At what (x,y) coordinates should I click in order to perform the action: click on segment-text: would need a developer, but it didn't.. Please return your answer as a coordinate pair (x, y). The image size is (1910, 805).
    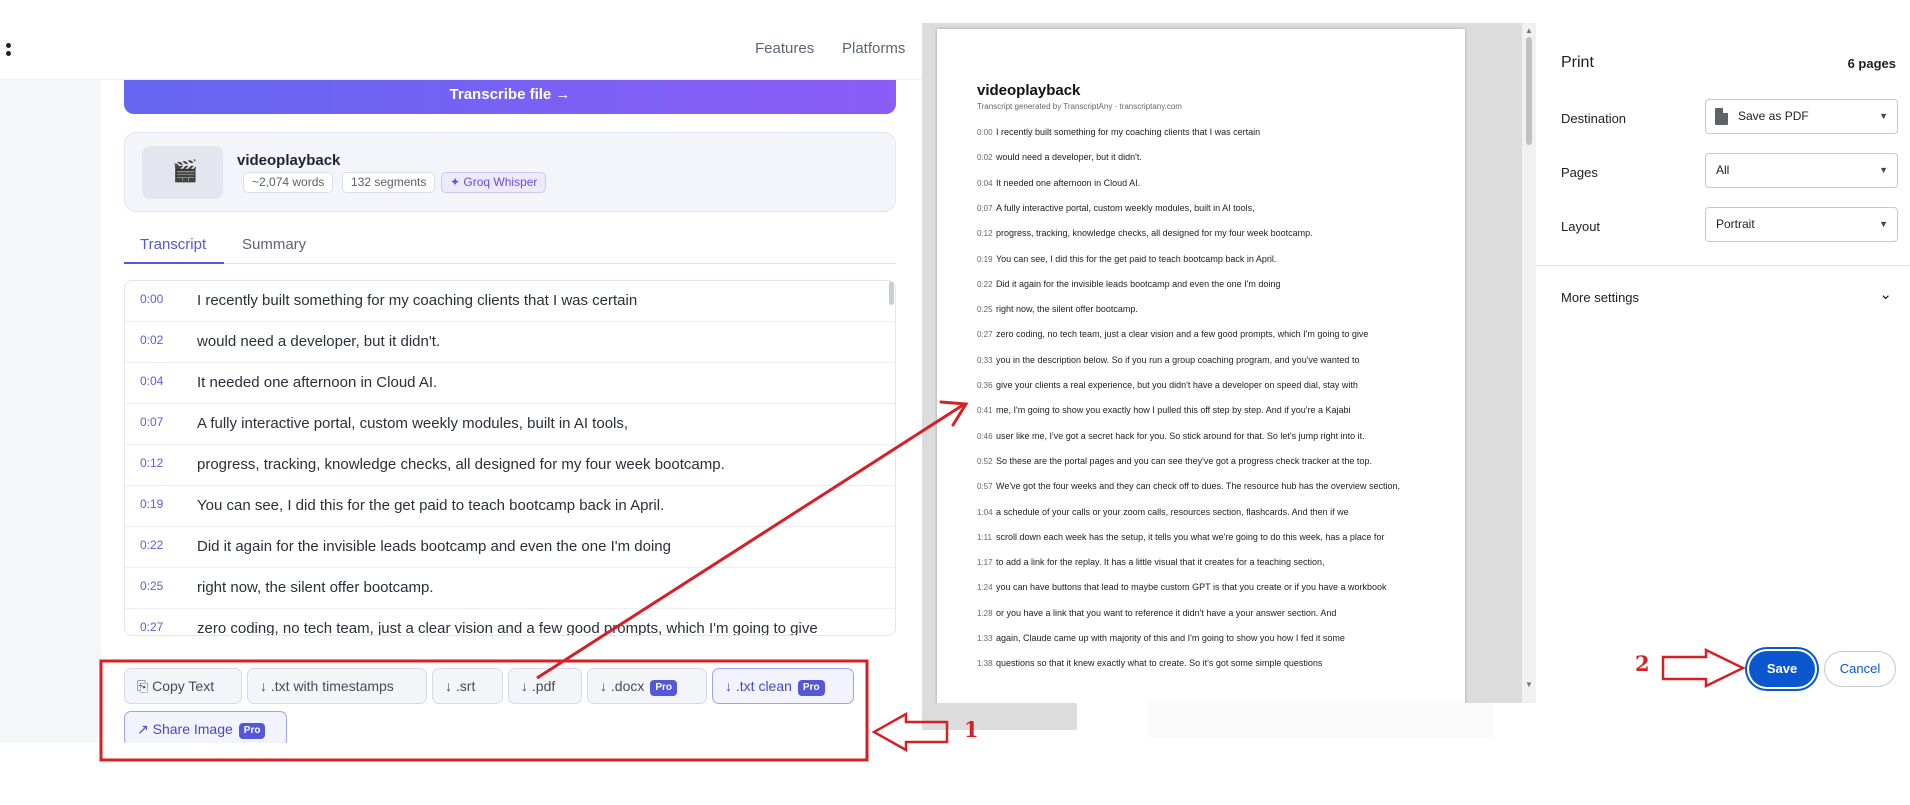
    Looking at the image, I should click on (319, 341).